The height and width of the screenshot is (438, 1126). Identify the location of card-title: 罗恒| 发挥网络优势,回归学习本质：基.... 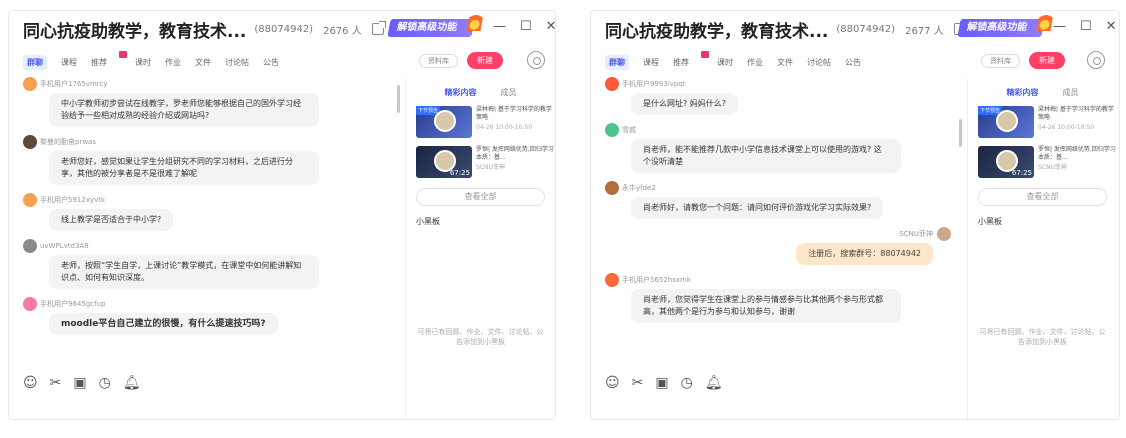
(1077, 153).